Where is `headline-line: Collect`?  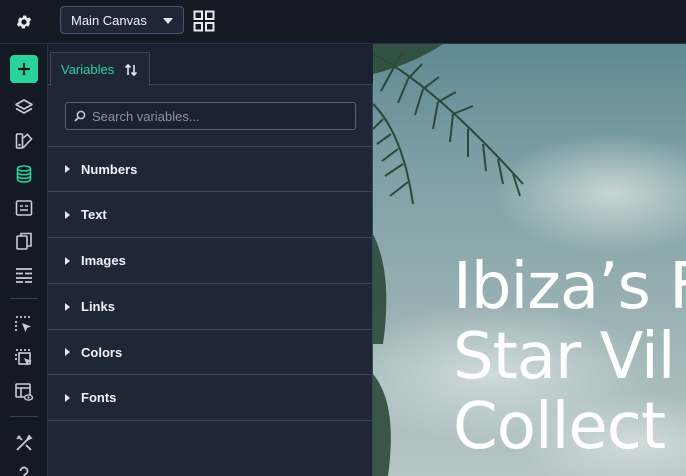
headline-line: Collect is located at coordinates (559, 427).